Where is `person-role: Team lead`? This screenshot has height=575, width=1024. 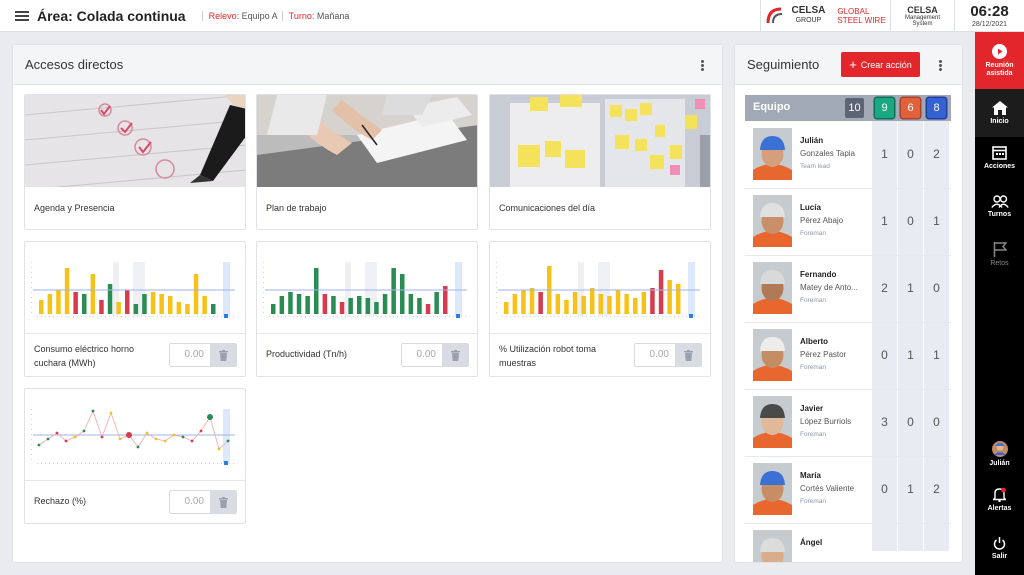
person-role: Team lead is located at coordinates (815, 166).